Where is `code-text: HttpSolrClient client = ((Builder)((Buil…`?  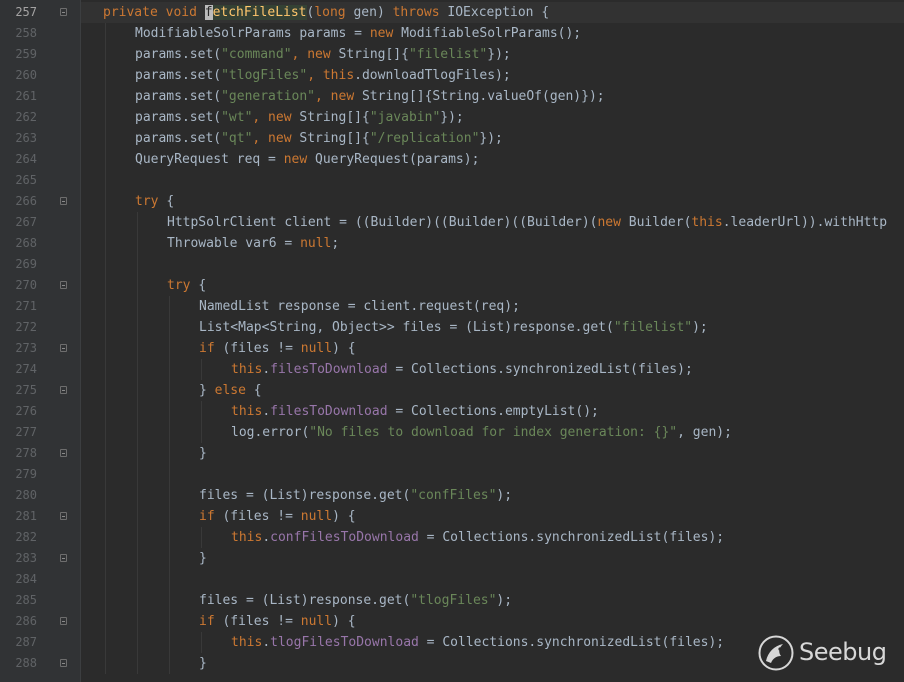 code-text: HttpSolrClient client = ((Builder)((Buil… is located at coordinates (527, 222).